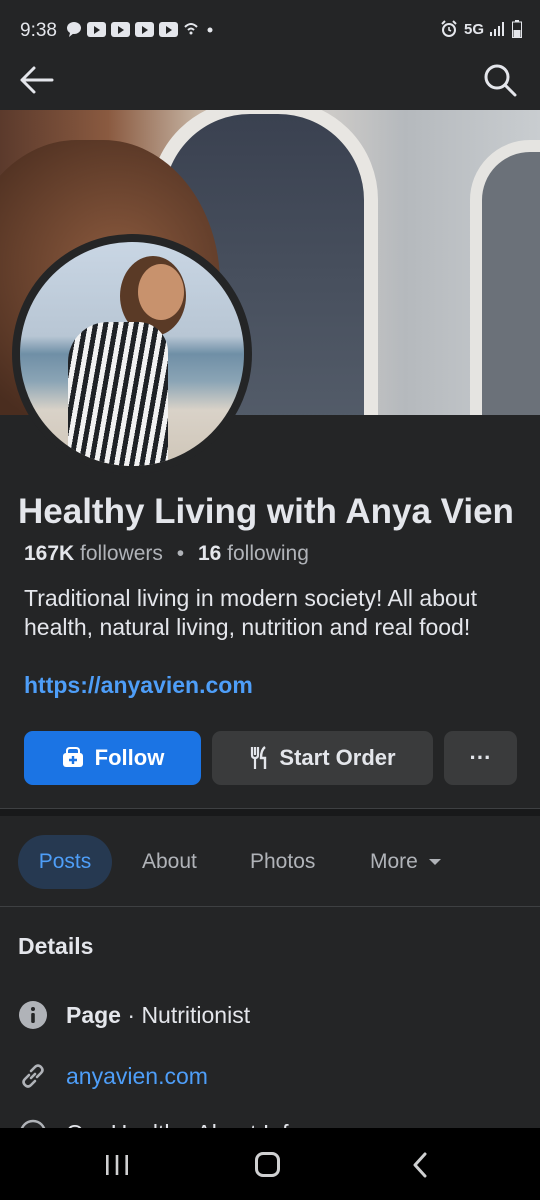  Describe the element at coordinates (266, 511) in the screenshot. I see `page-title: Healthy Living with Anya Vien` at that location.